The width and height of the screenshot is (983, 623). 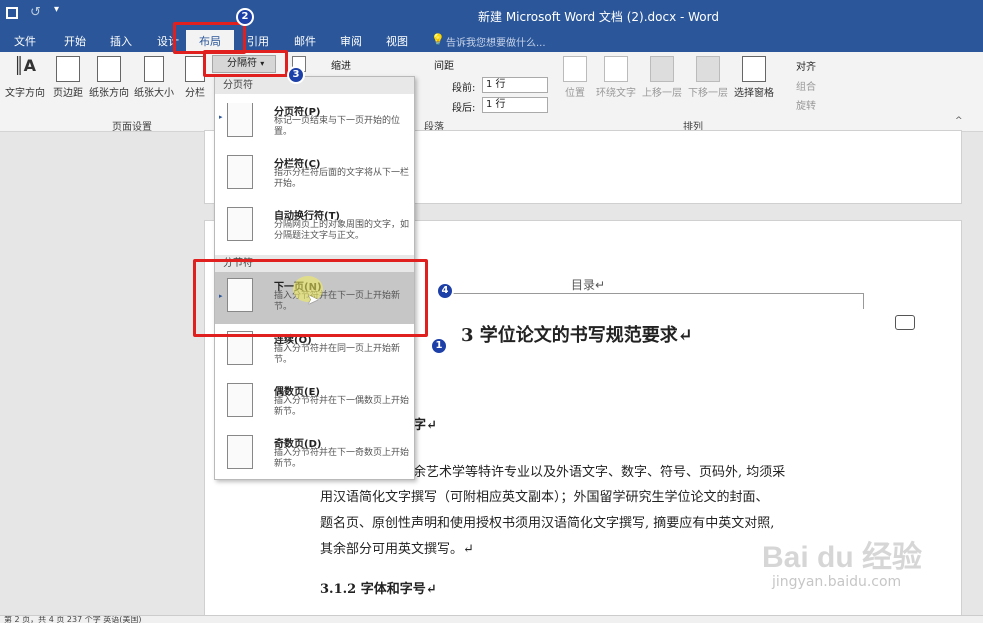 I want to click on size-button: 纸张大小, so click(x=154, y=77).